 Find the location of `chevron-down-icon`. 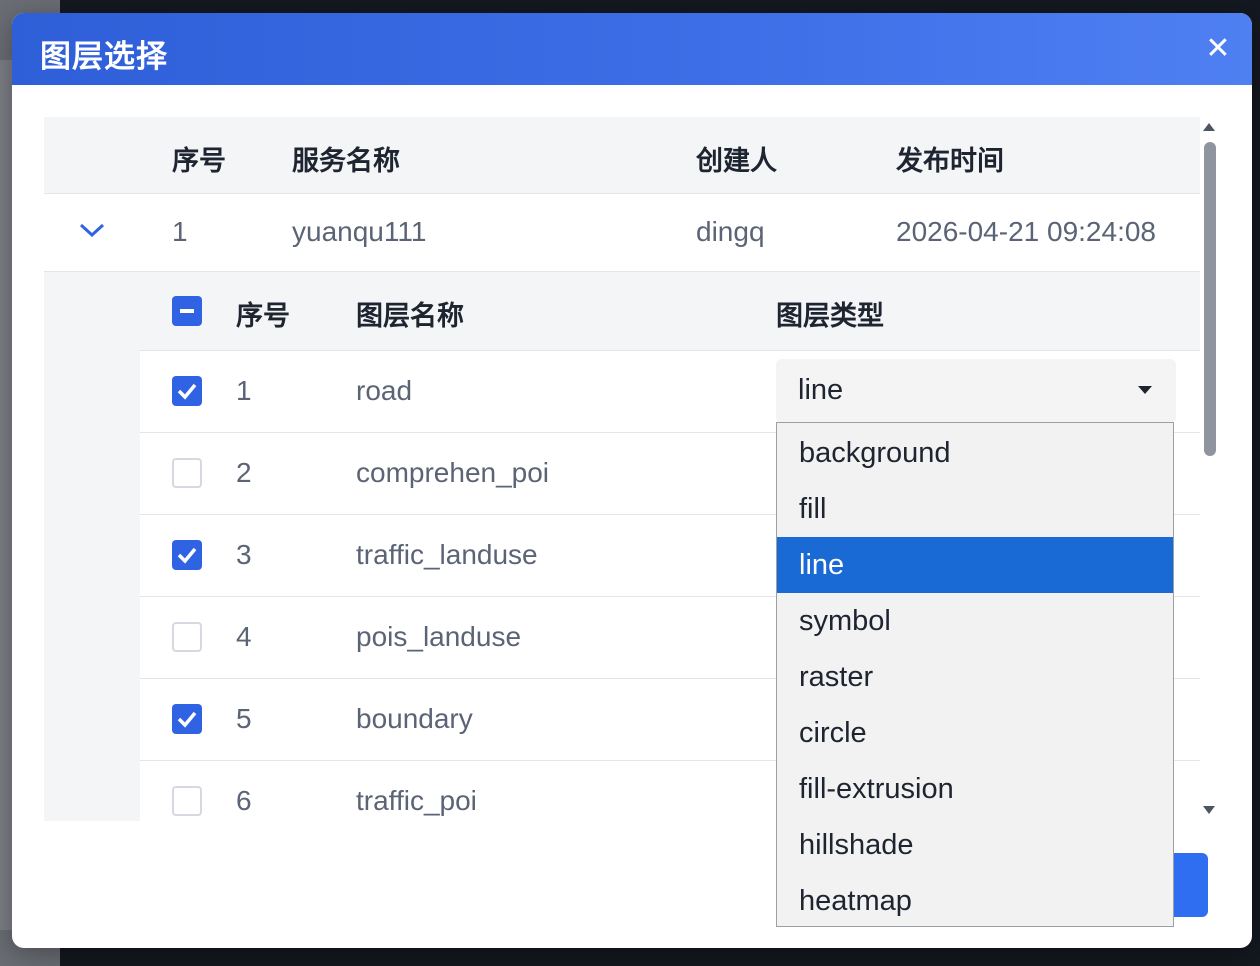

chevron-down-icon is located at coordinates (92, 230).